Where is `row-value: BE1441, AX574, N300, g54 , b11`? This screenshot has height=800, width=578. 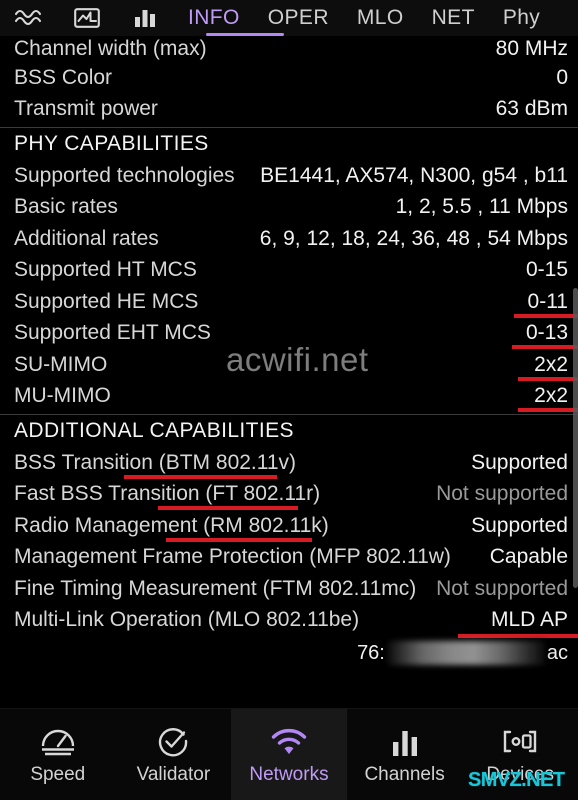 row-value: BE1441, AX574, N300, g54 , b11 is located at coordinates (414, 175).